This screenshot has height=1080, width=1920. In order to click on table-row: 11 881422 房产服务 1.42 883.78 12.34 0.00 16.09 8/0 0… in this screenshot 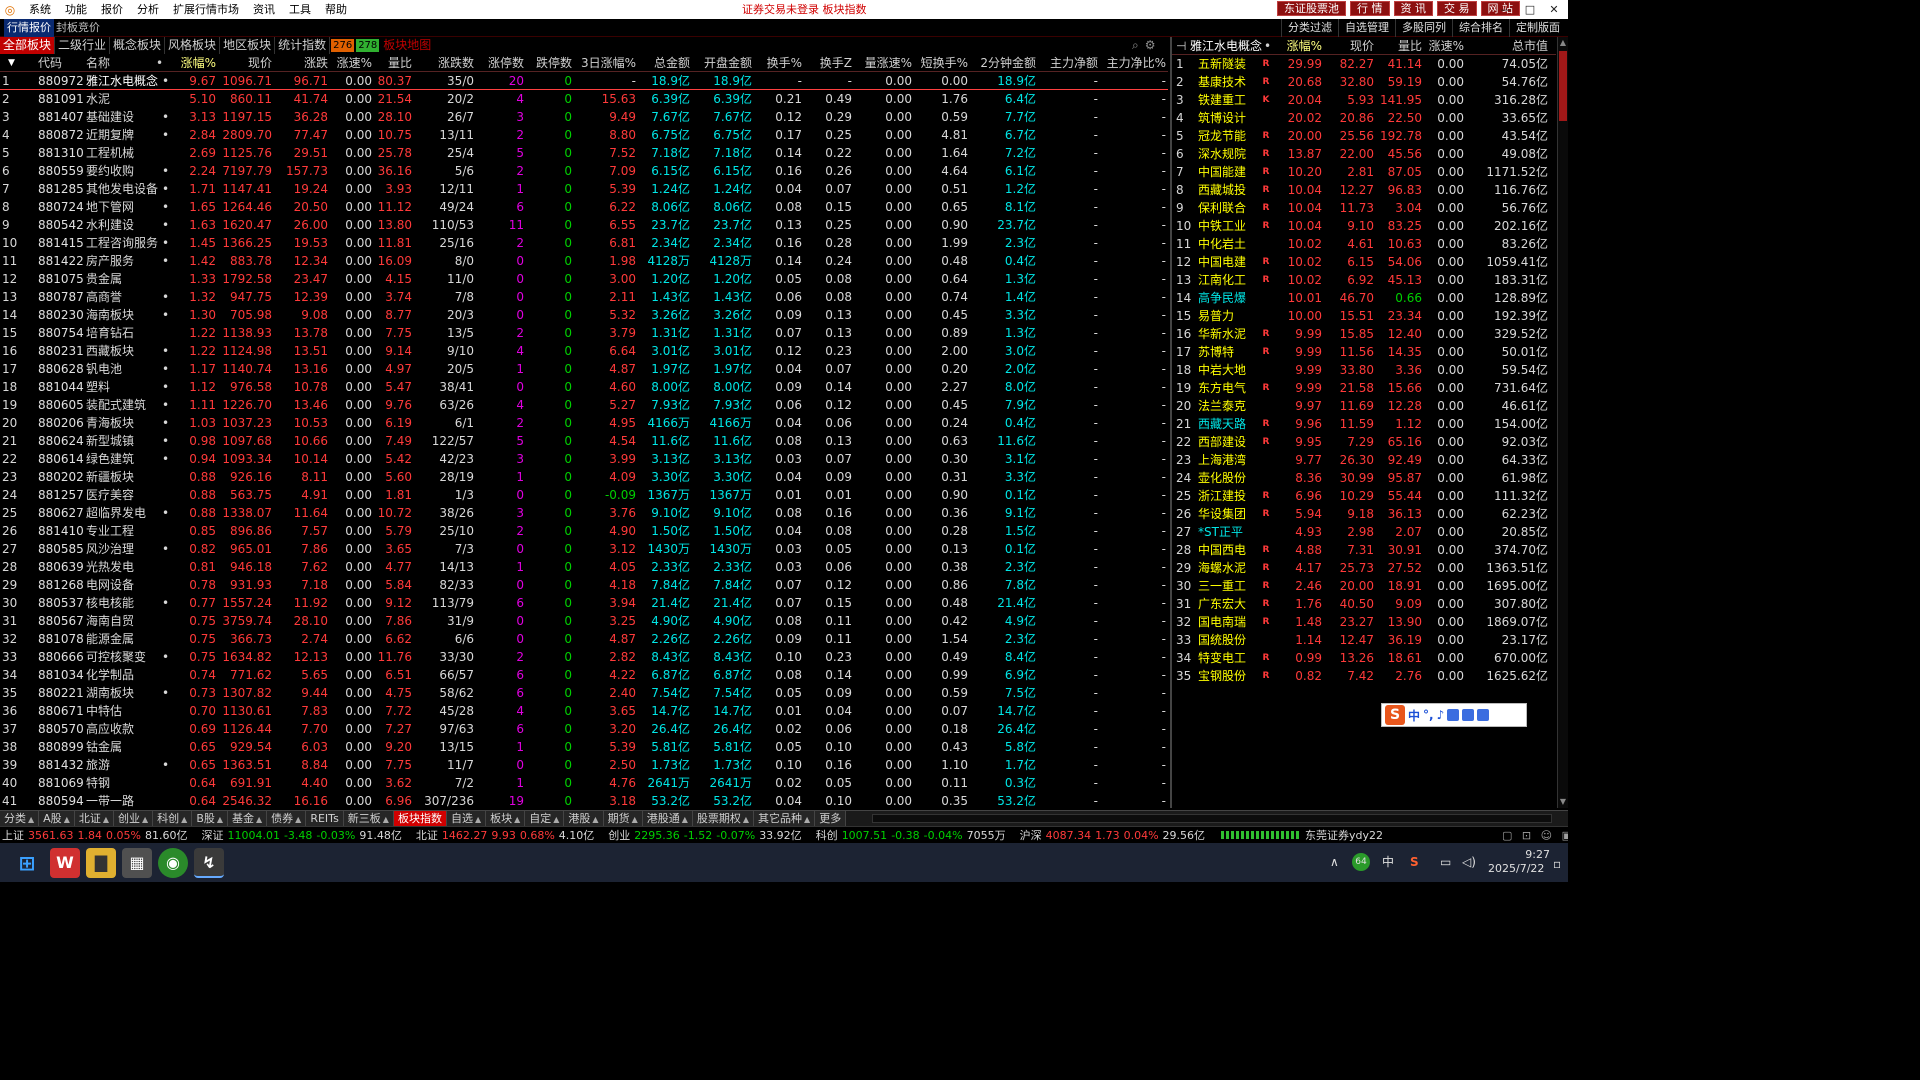, I will do `click(584, 261)`.